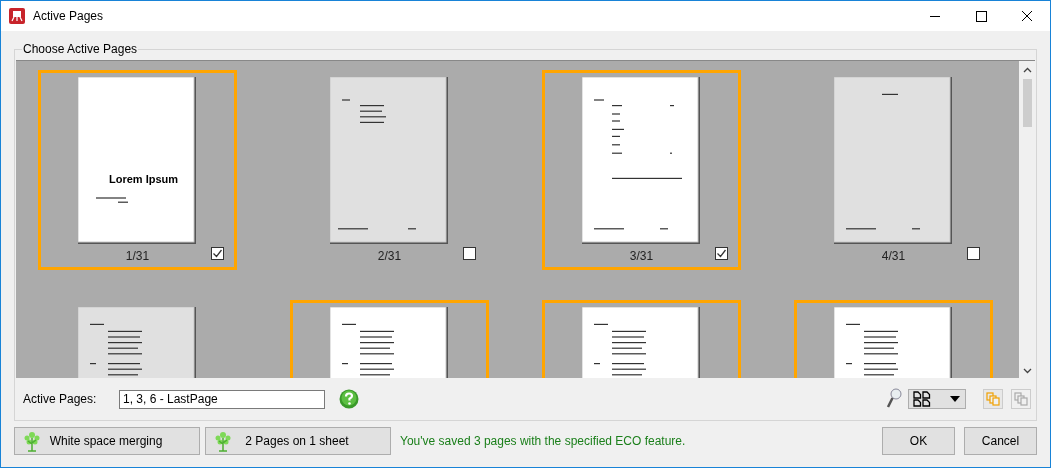 The height and width of the screenshot is (468, 1051). What do you see at coordinates (144, 179) in the screenshot?
I see `page-title: Lorem Ipsum` at bounding box center [144, 179].